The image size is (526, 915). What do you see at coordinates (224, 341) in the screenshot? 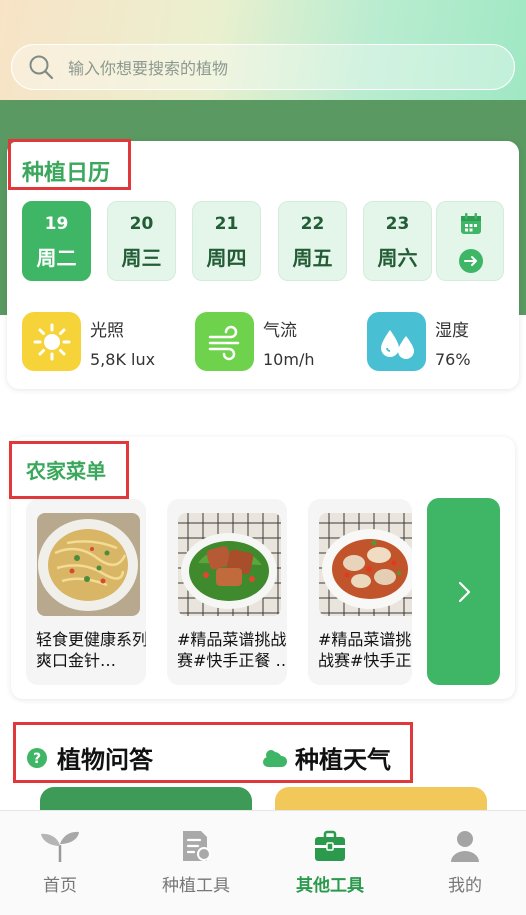
I see `wind-icon` at bounding box center [224, 341].